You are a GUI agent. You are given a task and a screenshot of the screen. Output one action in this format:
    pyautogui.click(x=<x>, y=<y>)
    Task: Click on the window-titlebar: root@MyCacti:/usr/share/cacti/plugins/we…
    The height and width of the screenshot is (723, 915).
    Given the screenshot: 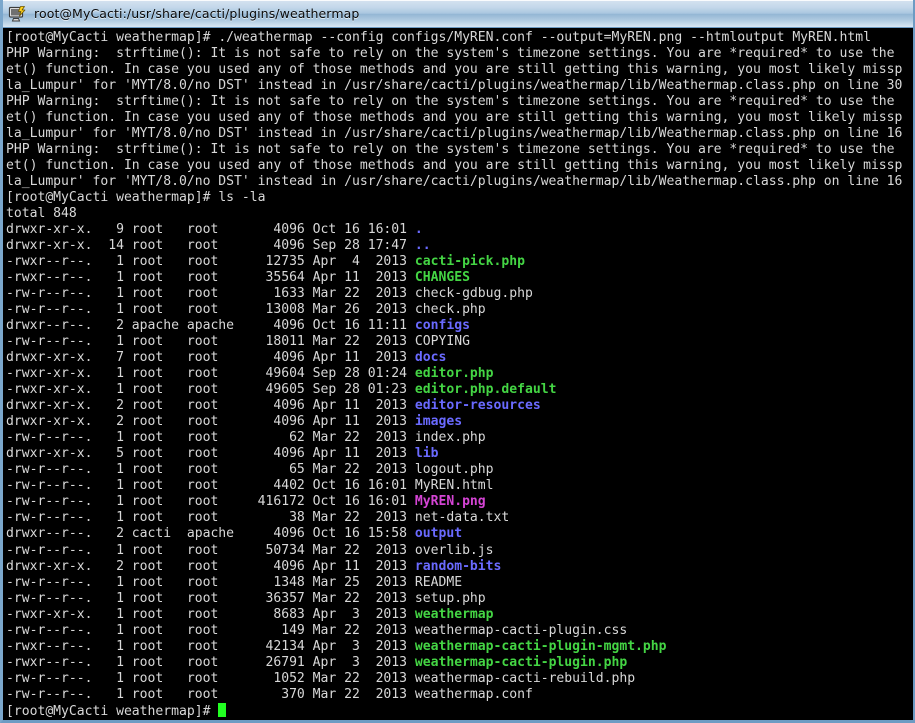 What is the action you would take?
    pyautogui.click(x=458, y=14)
    